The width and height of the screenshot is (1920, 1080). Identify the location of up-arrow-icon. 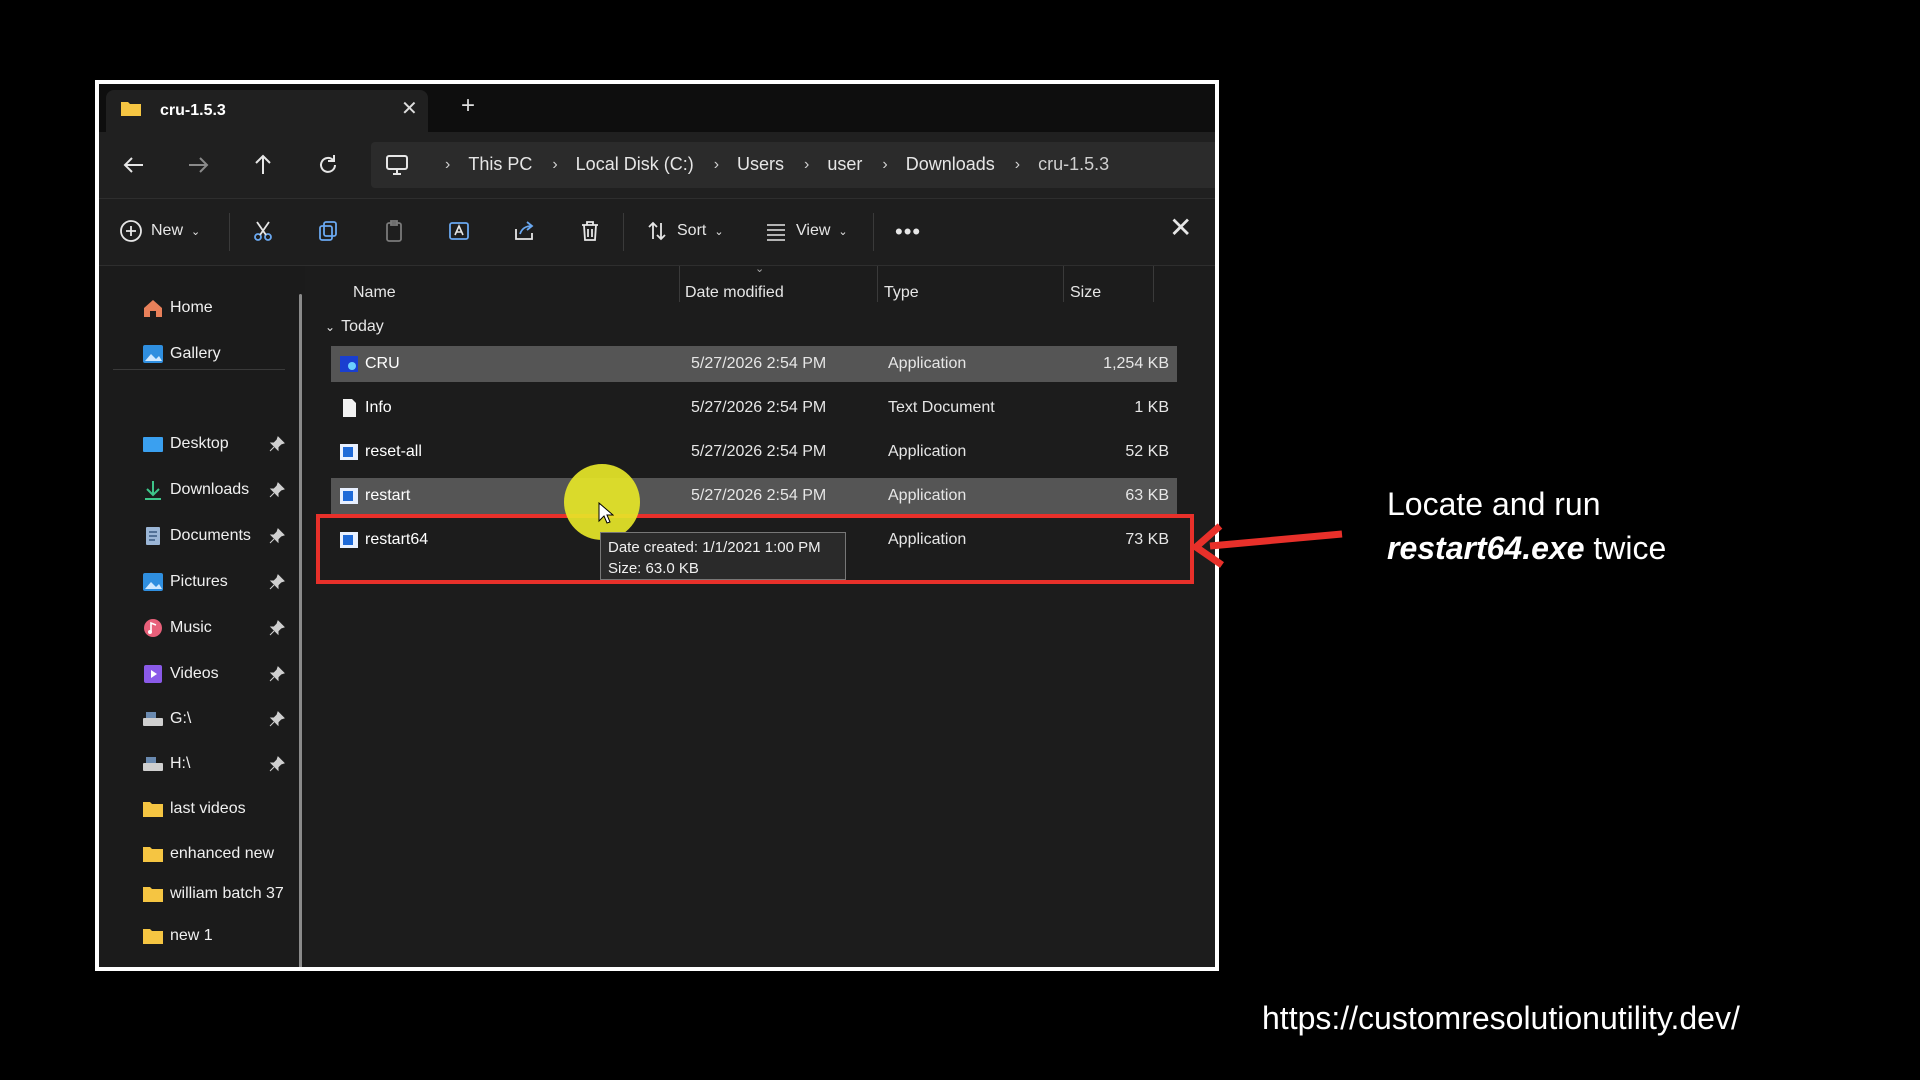
(263, 165).